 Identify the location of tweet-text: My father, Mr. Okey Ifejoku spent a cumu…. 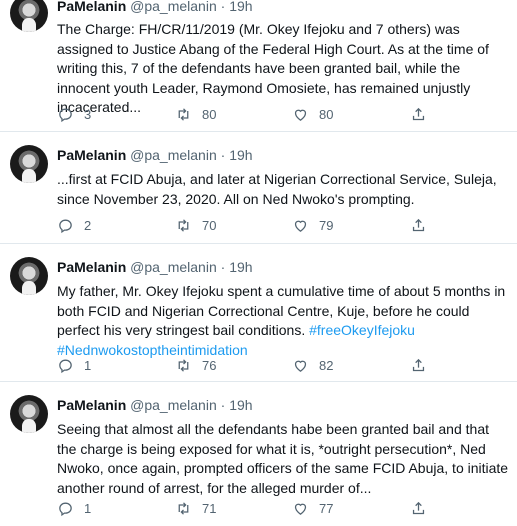
(283, 321).